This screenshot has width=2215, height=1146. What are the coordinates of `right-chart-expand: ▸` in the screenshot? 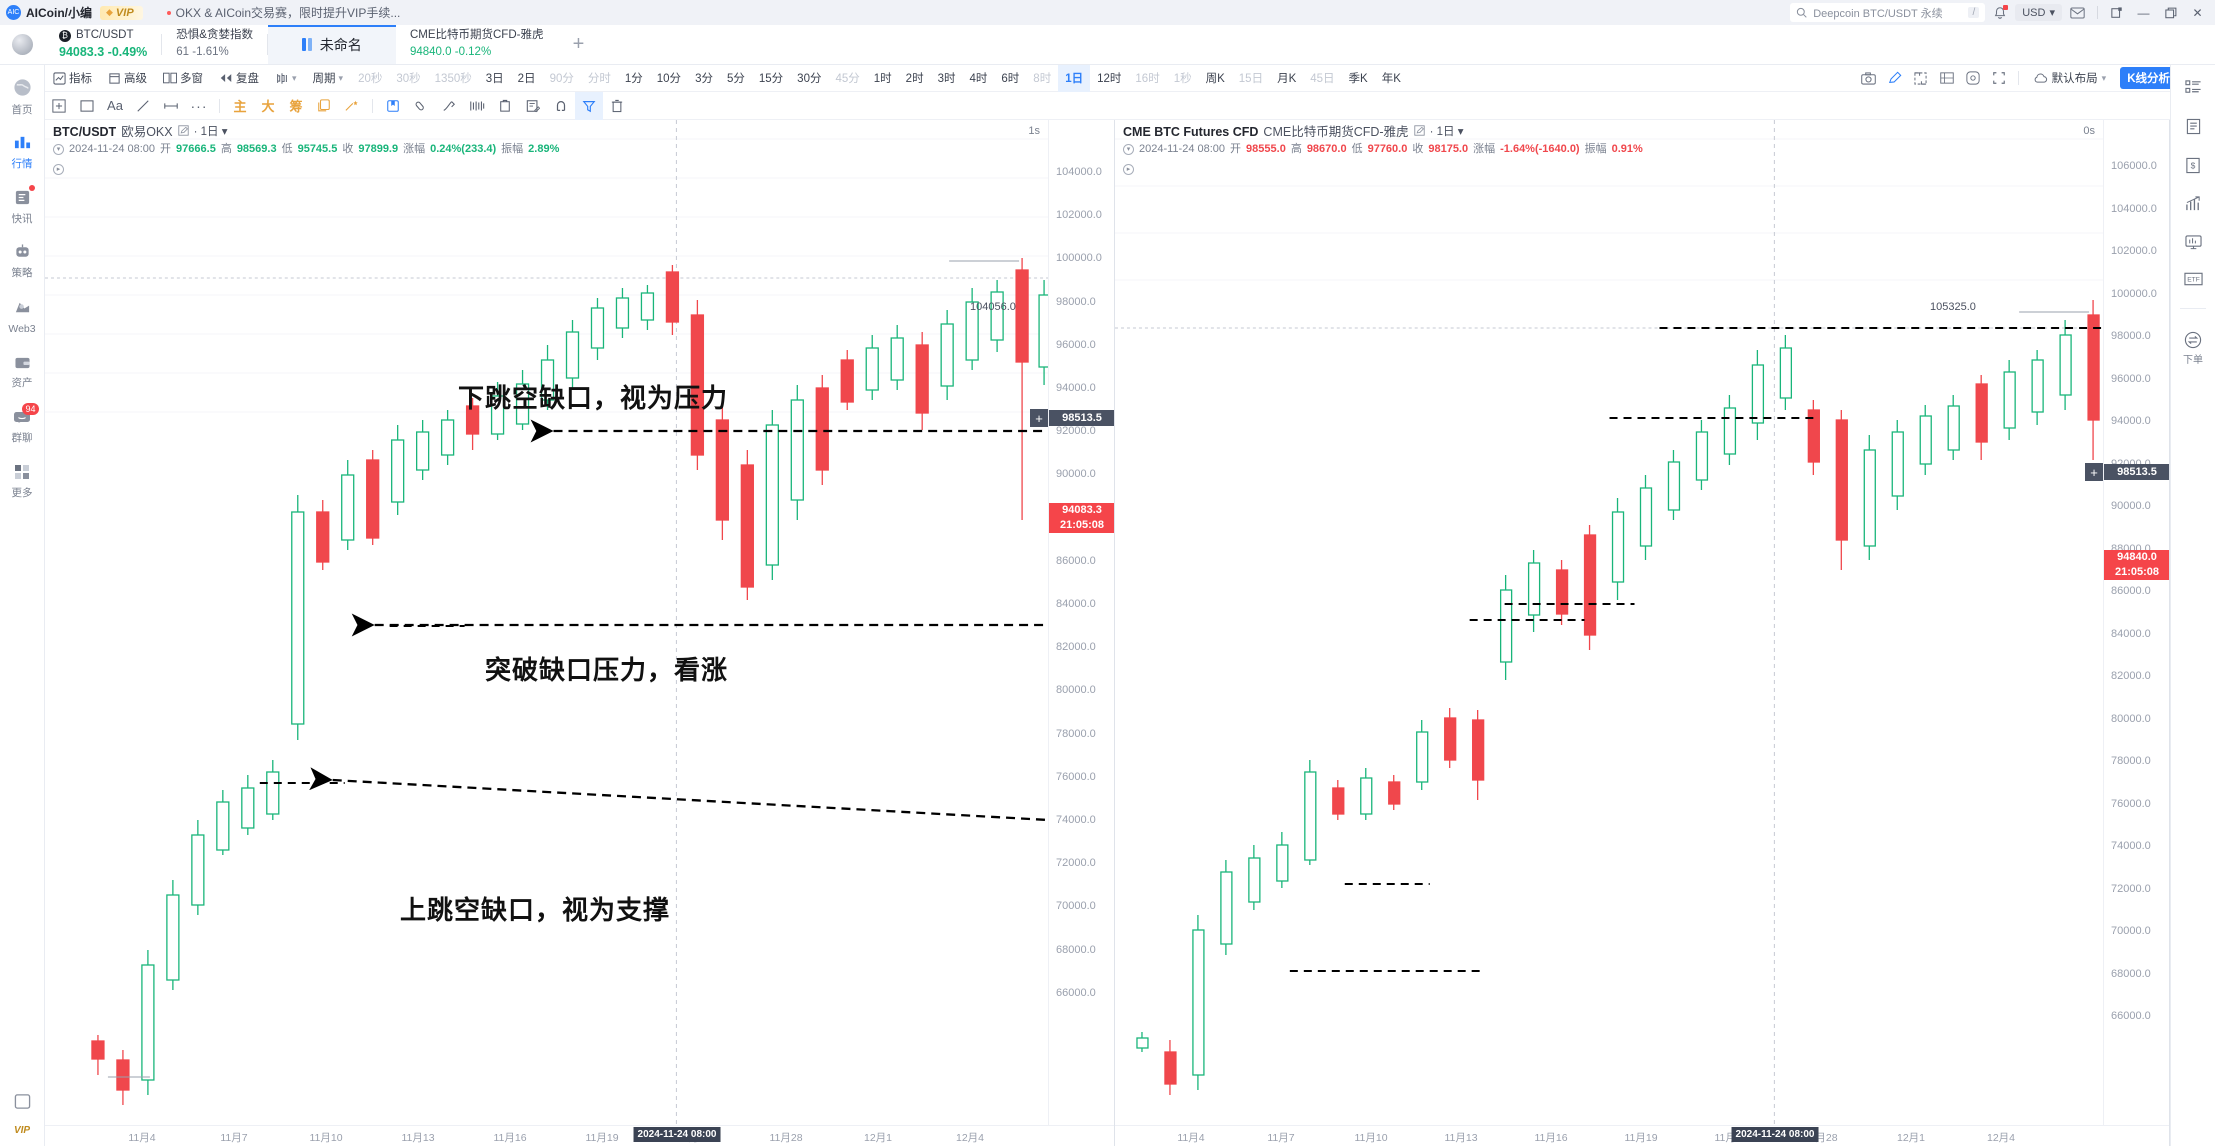 It's located at (1383, 167).